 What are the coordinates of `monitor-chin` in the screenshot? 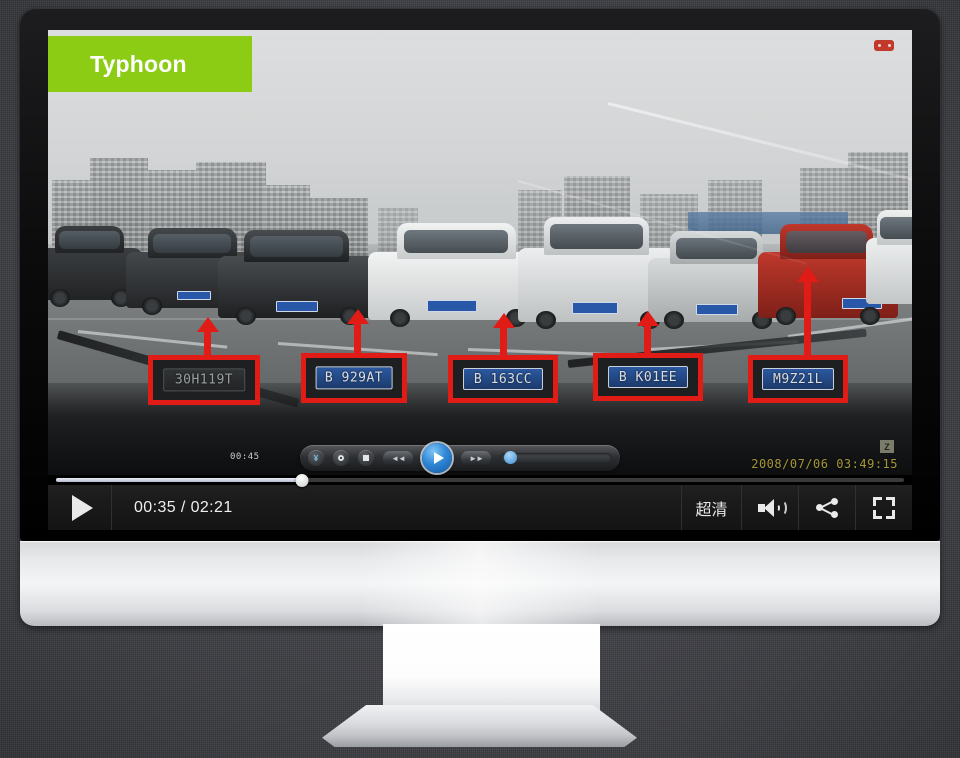 It's located at (480, 583).